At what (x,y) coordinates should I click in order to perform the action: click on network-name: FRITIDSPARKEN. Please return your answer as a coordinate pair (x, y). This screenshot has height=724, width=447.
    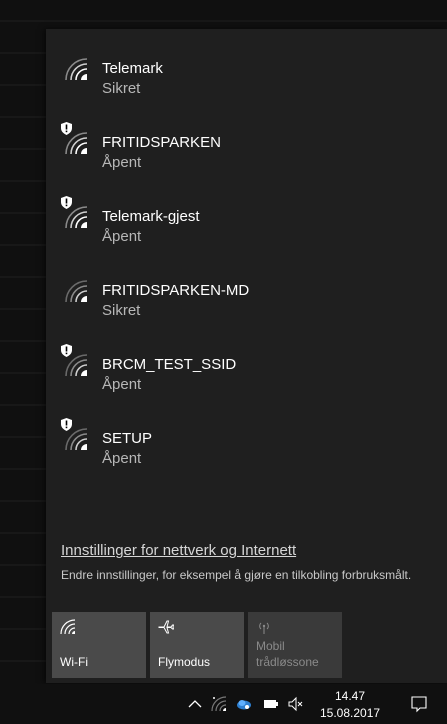
    Looking at the image, I should click on (161, 142).